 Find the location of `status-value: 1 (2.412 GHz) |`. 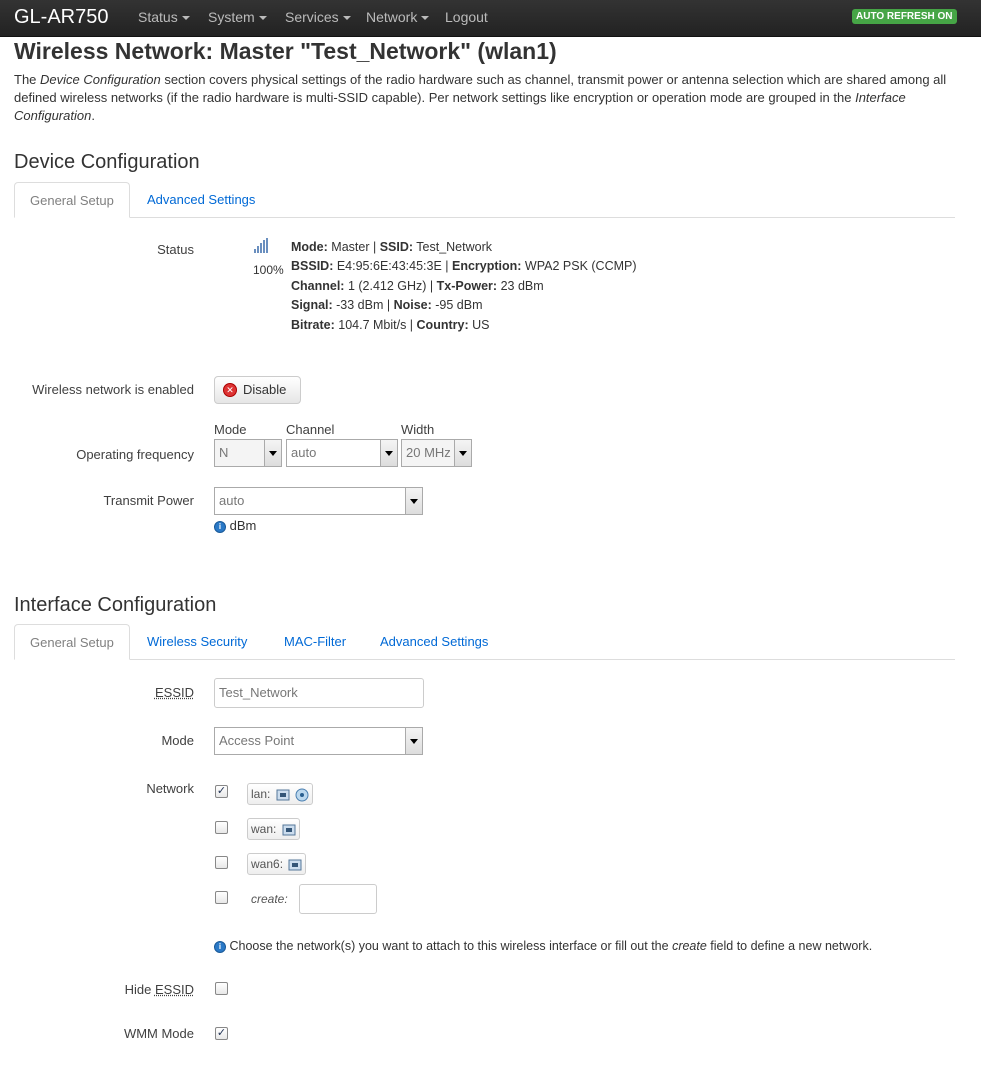

status-value: 1 (2.412 GHz) | is located at coordinates (390, 286).